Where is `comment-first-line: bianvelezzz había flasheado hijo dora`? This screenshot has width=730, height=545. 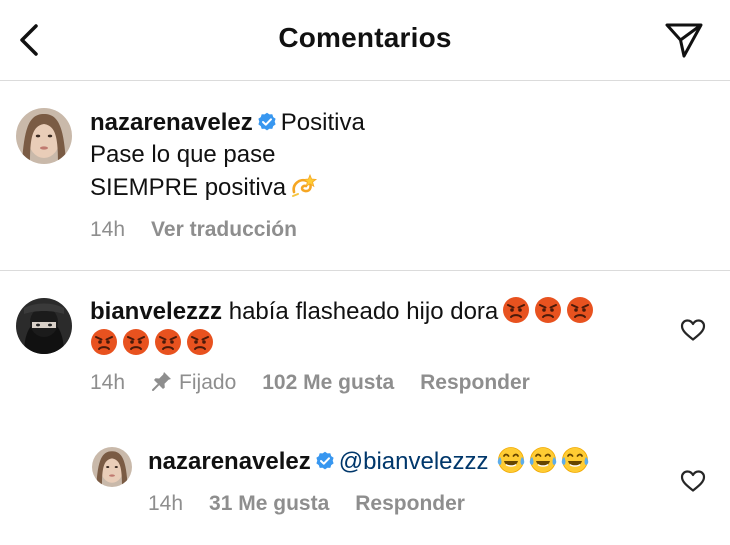 comment-first-line: bianvelezzz había flasheado hijo dora is located at coordinates (342, 311).